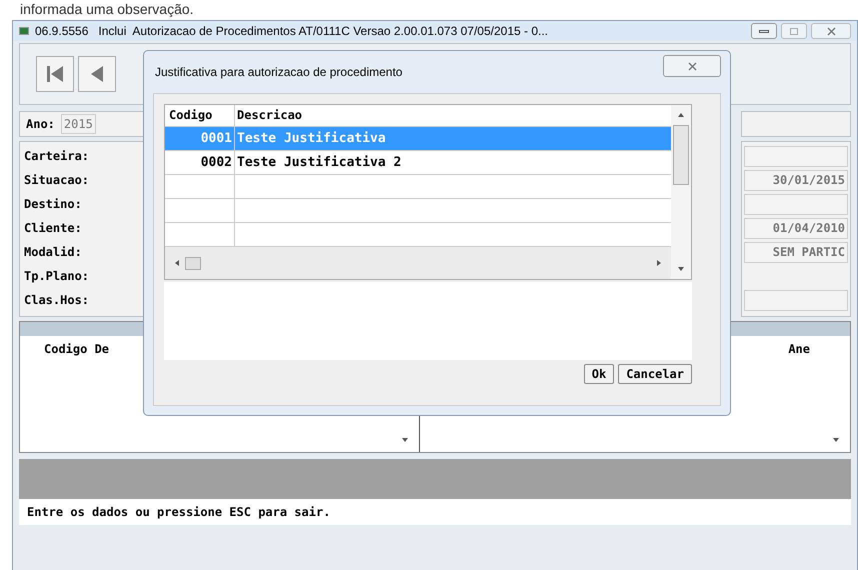 This screenshot has height=570, width=858. What do you see at coordinates (278, 72) in the screenshot?
I see `dialog-title: Justificativa para autorizacao de procedimento` at bounding box center [278, 72].